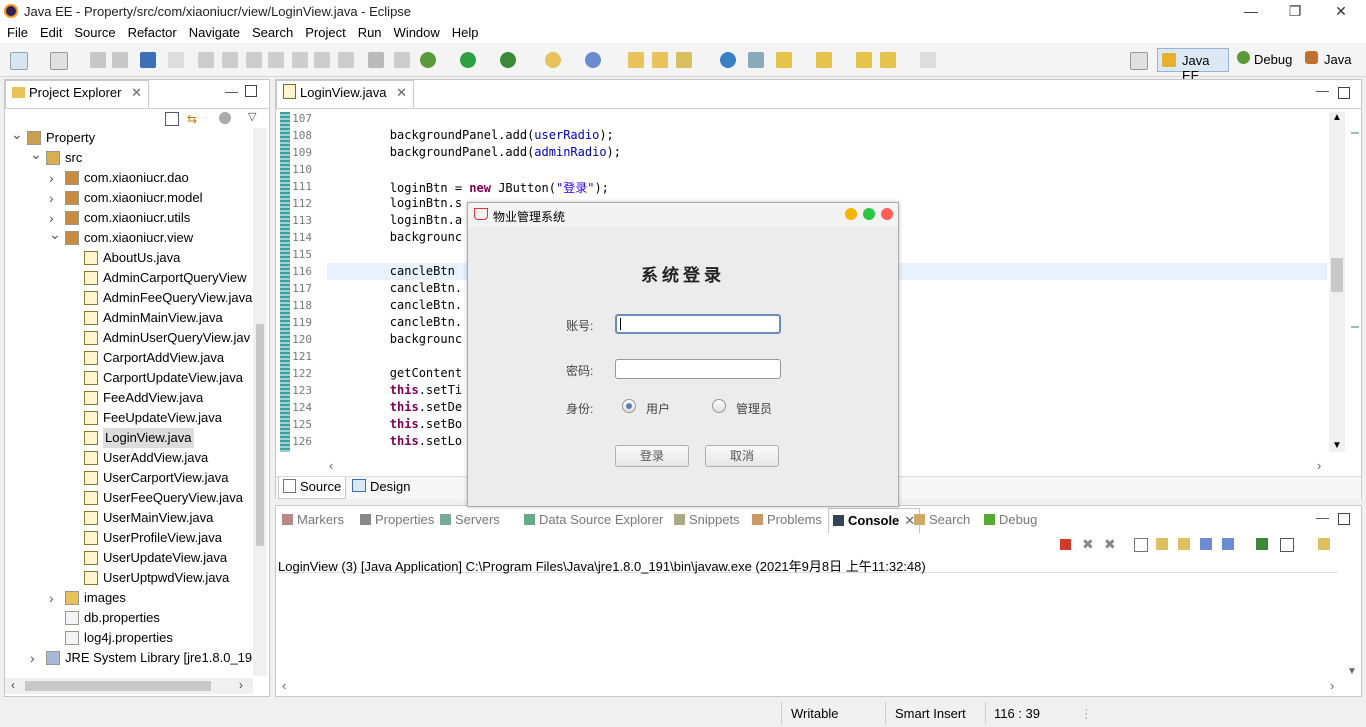 The height and width of the screenshot is (727, 1366). What do you see at coordinates (428, 60) in the screenshot?
I see `debug-icon` at bounding box center [428, 60].